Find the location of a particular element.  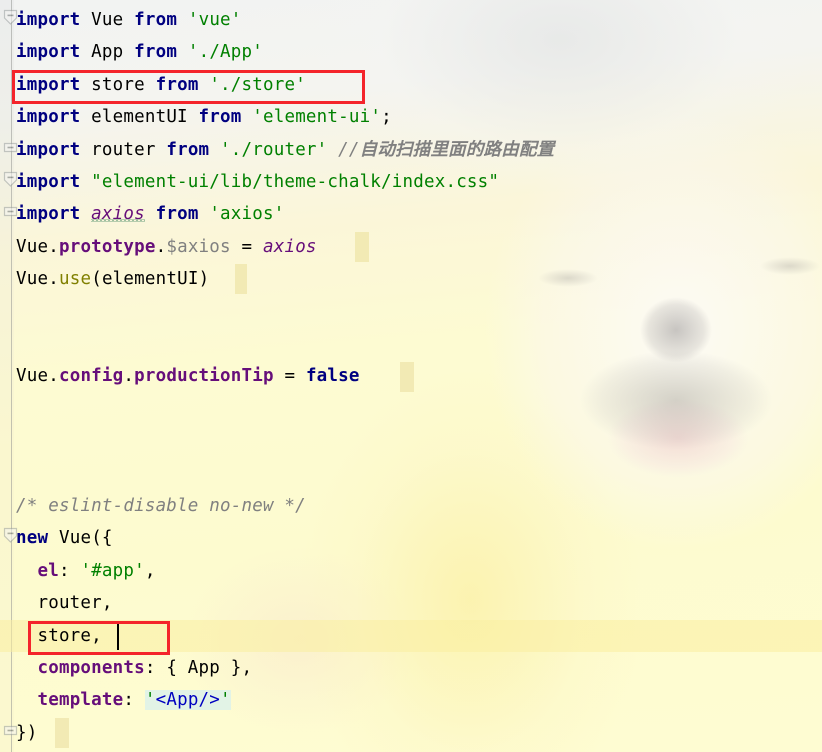

code-token: 'vue' is located at coordinates (214, 20).